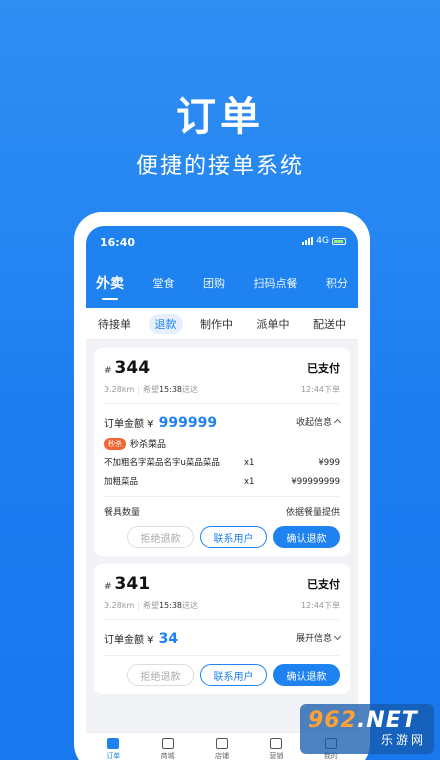  Describe the element at coordinates (132, 584) in the screenshot. I see `order-number-value: 341` at that location.